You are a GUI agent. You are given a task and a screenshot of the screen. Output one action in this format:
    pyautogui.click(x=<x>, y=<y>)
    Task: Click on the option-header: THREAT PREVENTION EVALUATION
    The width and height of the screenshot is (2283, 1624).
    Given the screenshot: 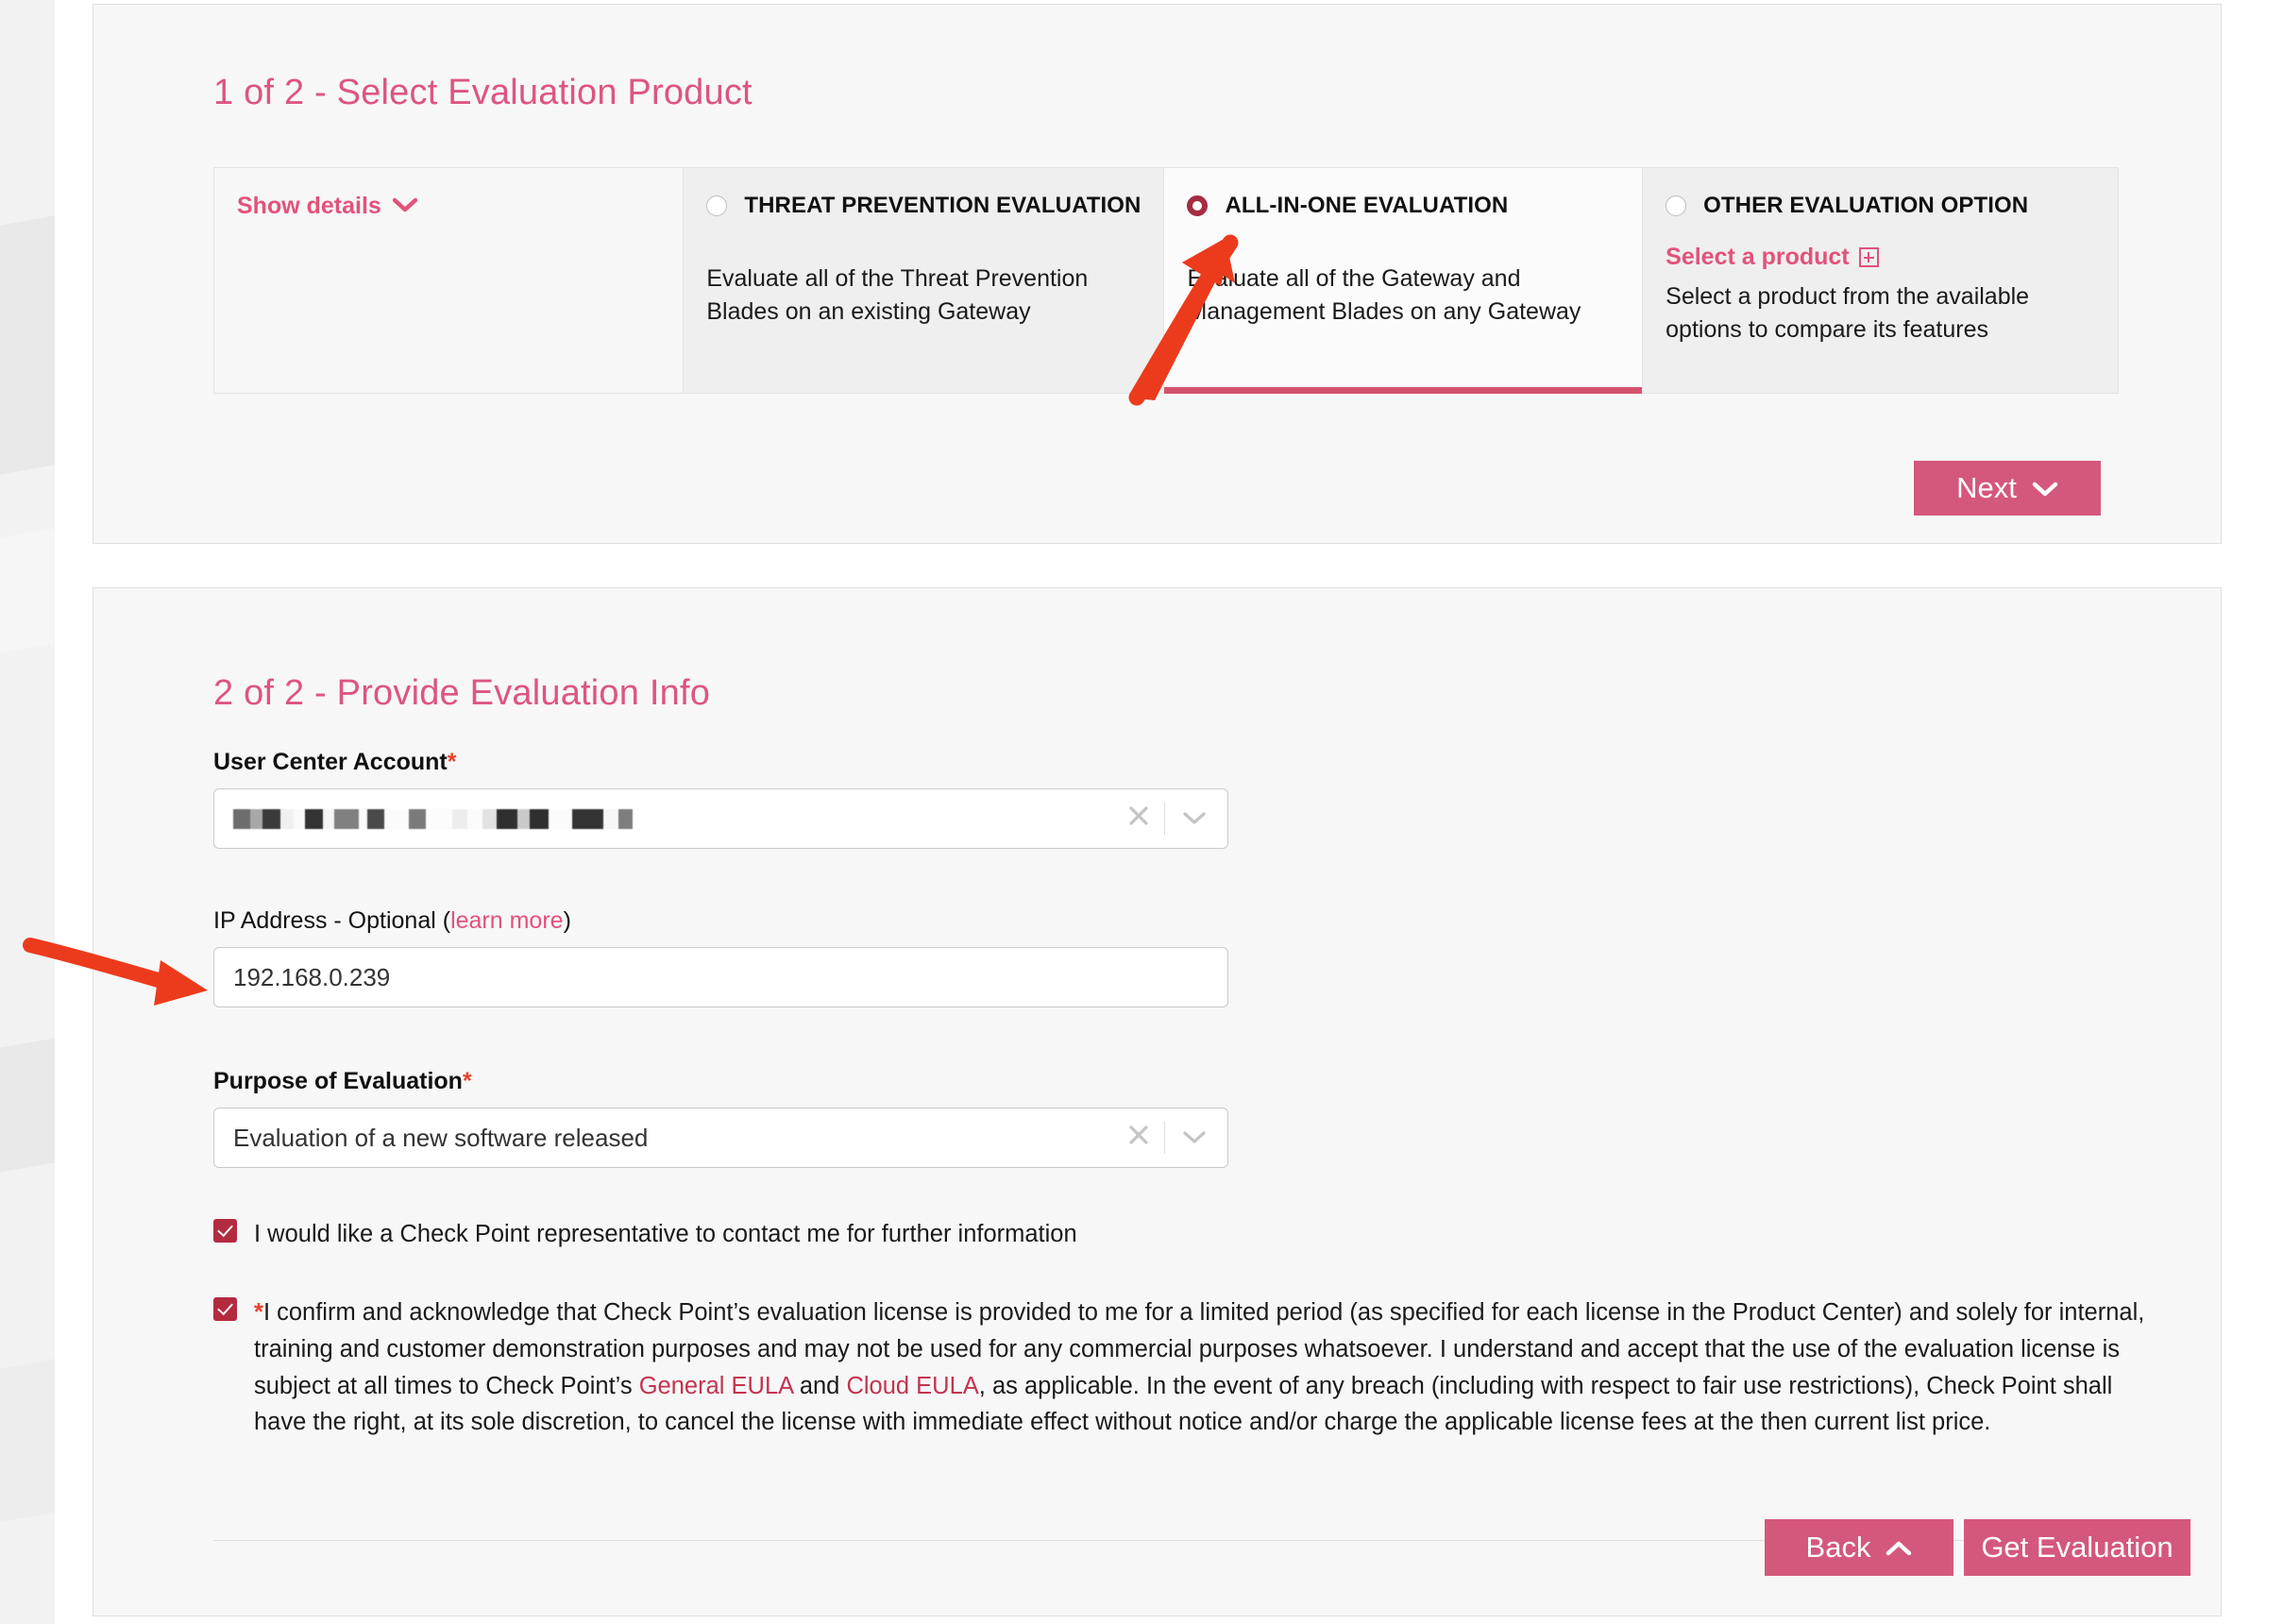 What is the action you would take?
    pyautogui.click(x=923, y=206)
    